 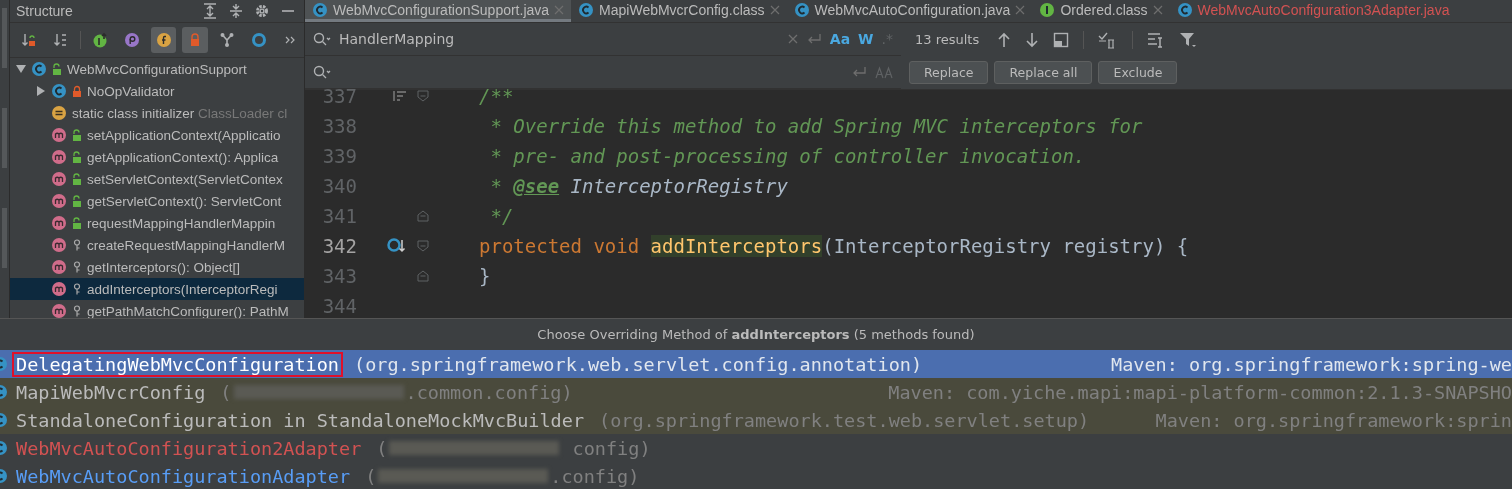 I want to click on replace-action-button: Exclude, so click(x=1138, y=72).